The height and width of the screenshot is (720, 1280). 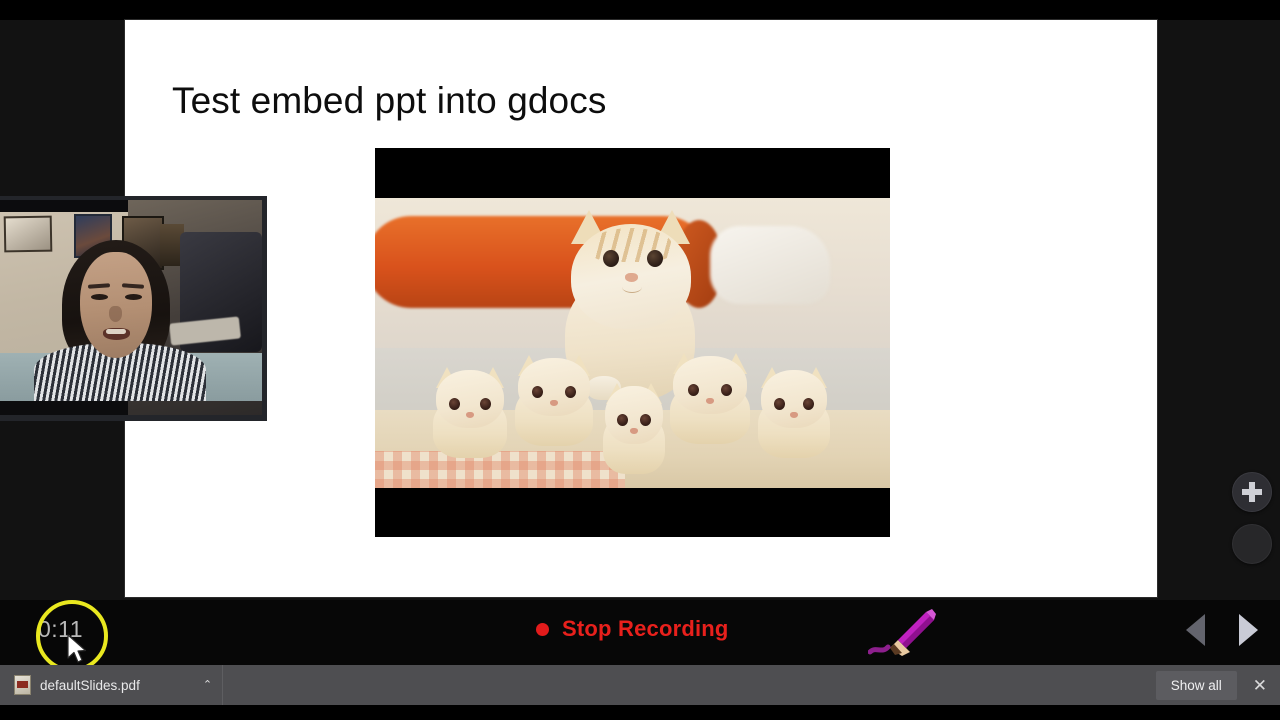 What do you see at coordinates (1258, 685) in the screenshot?
I see `close-icon: ✕` at bounding box center [1258, 685].